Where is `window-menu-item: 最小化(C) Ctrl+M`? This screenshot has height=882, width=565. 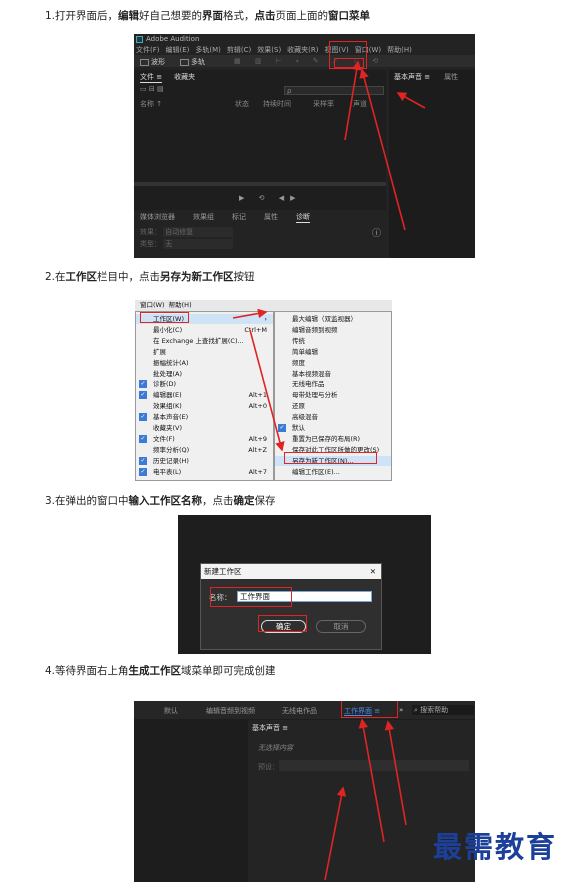 window-menu-item: 最小化(C) Ctrl+M is located at coordinates (204, 330).